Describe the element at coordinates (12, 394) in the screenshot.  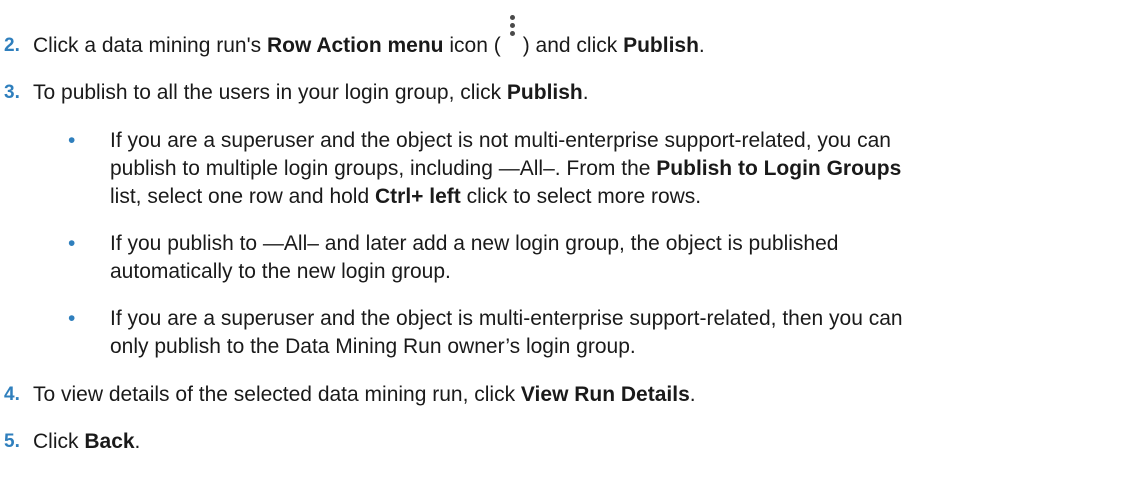
I see `step-number: 4.` at that location.